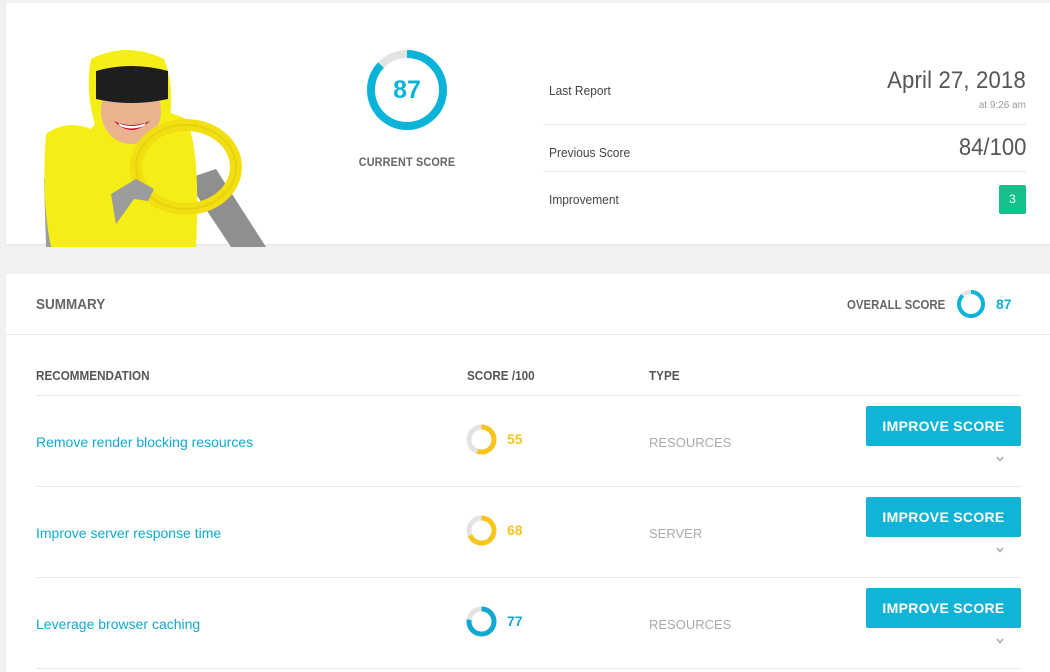 The height and width of the screenshot is (672, 1050). What do you see at coordinates (956, 80) in the screenshot?
I see `last-report-date: April 27, 2018` at bounding box center [956, 80].